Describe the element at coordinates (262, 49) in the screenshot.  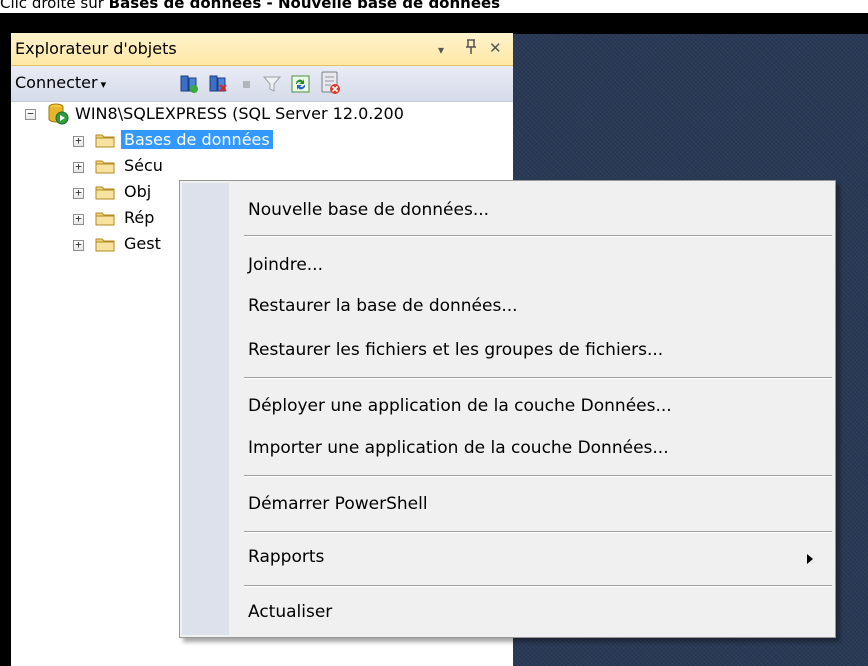
I see `panel-title-bar: Explorateur d'objets ▾ ✕` at that location.